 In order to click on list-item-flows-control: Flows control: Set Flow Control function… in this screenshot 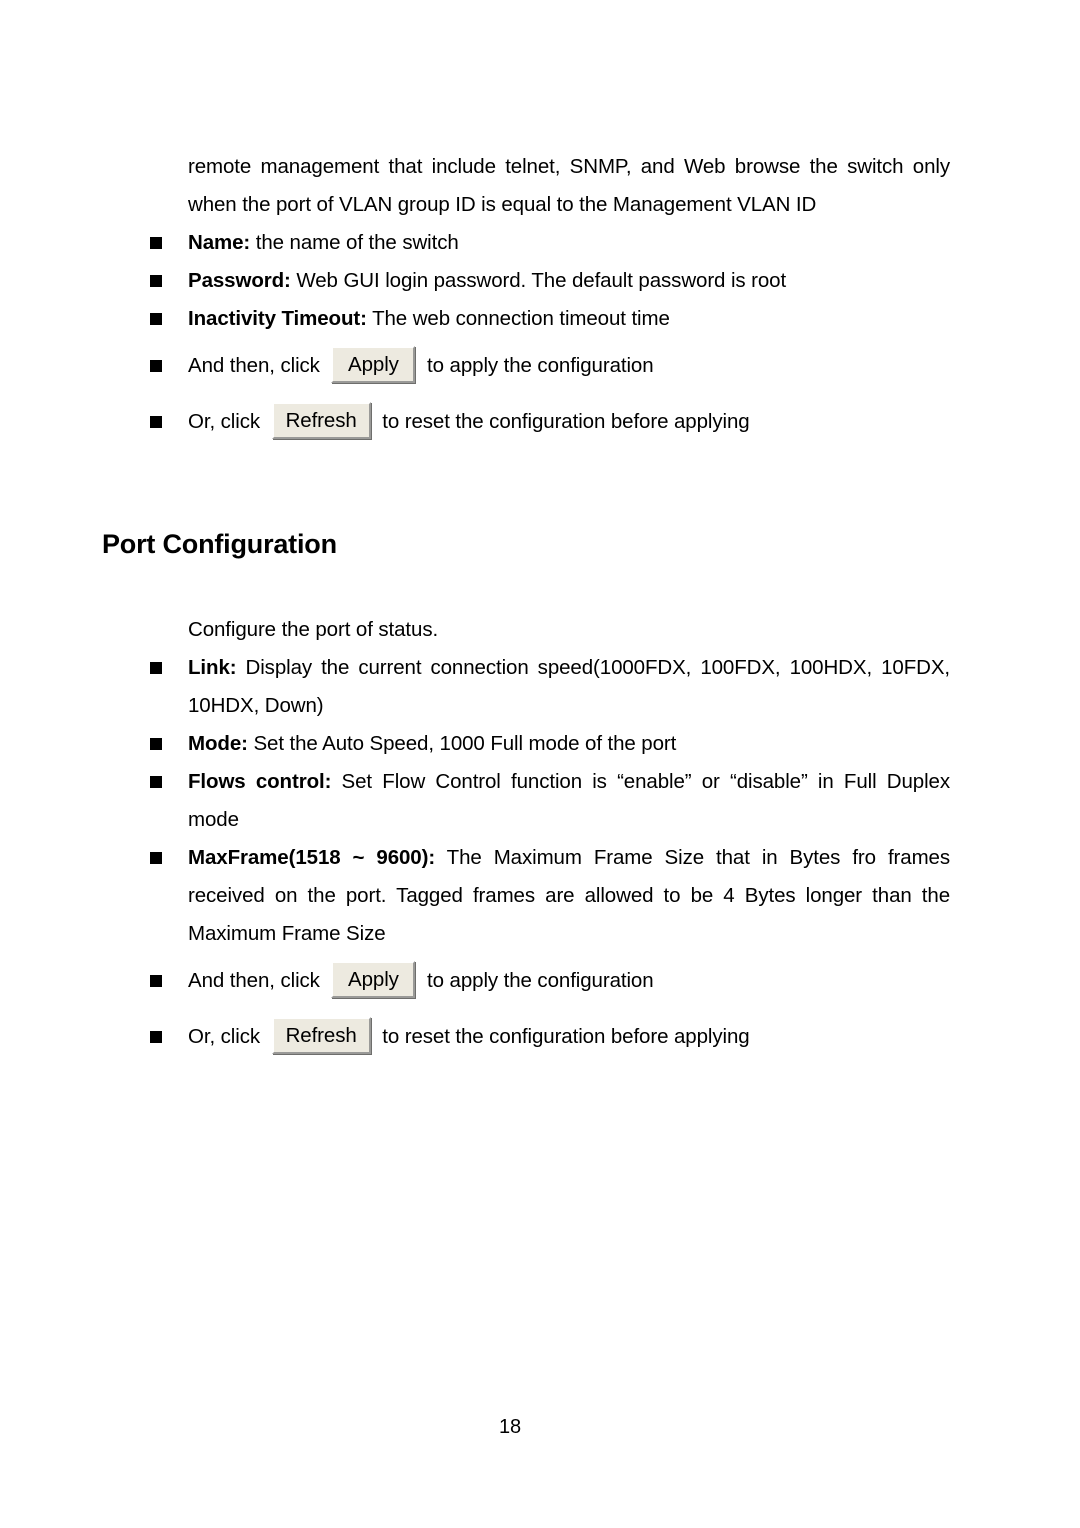, I will do `click(550, 801)`.